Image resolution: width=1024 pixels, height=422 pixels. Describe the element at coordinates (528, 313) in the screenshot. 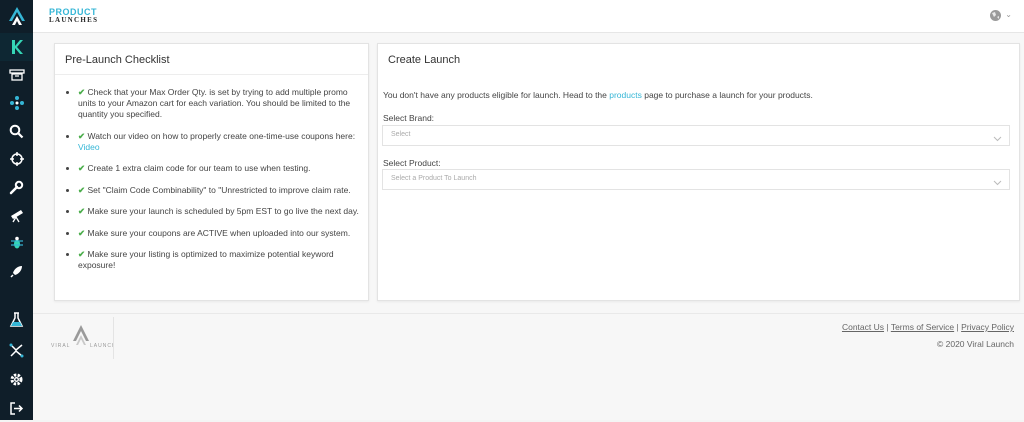

I see `footer-divider` at that location.